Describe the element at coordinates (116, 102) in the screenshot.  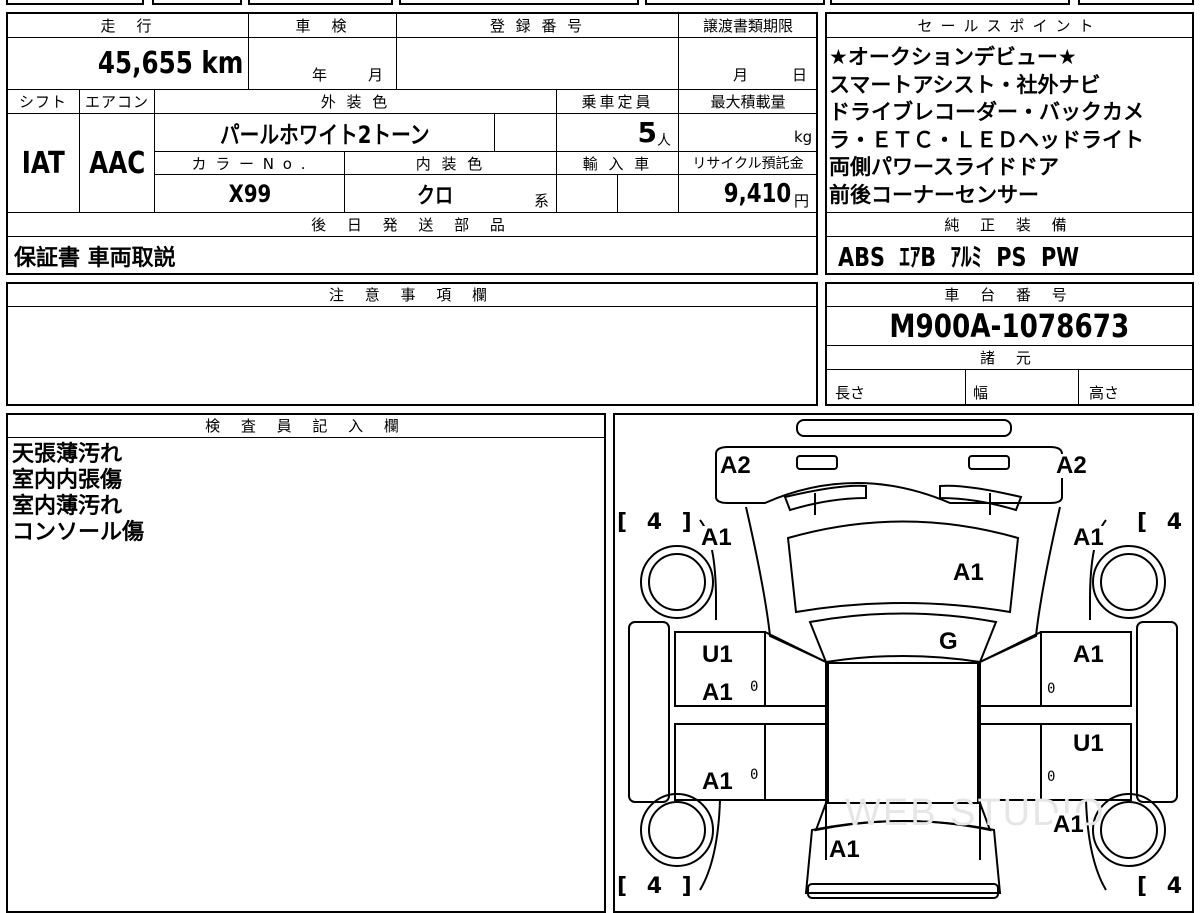
I see `ac-header: エアコン` at that location.